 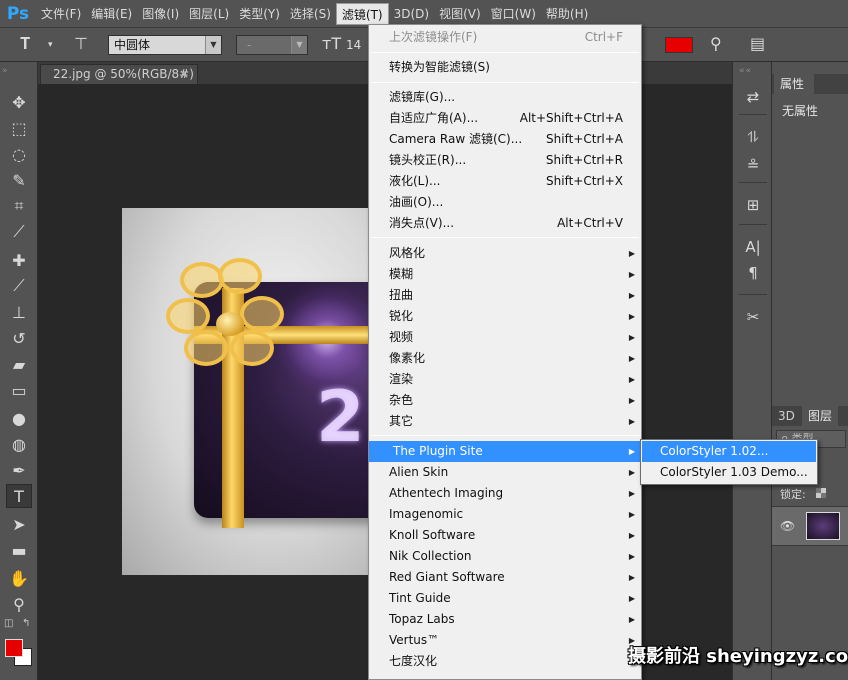 What do you see at coordinates (505, 118) in the screenshot?
I see `menu-item-filter: 自适应广角(A)... Alt+Shift+Ctrl+A` at bounding box center [505, 118].